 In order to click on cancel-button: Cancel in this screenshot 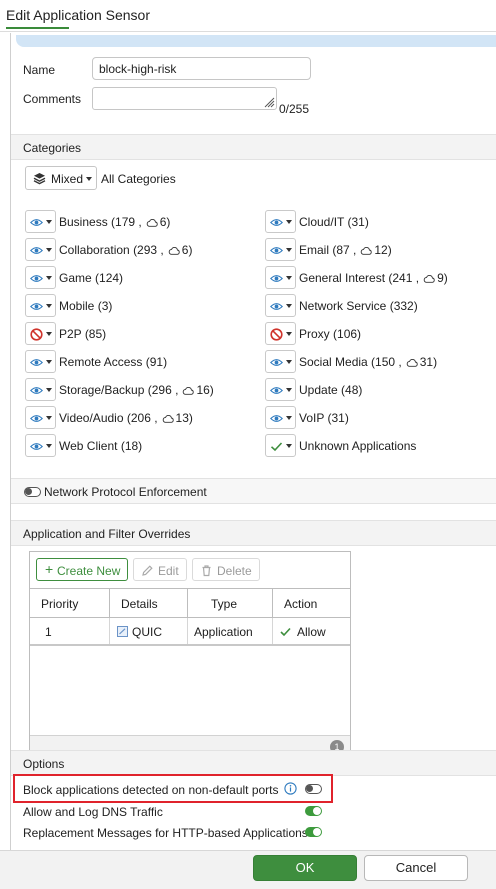, I will do `click(416, 868)`.